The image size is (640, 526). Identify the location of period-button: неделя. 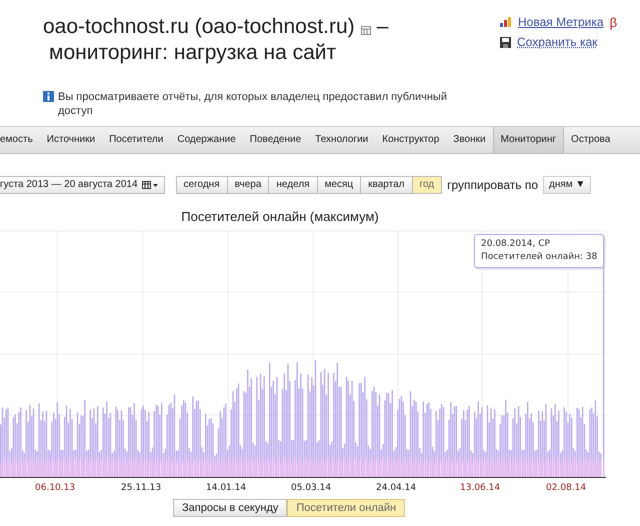
(293, 185).